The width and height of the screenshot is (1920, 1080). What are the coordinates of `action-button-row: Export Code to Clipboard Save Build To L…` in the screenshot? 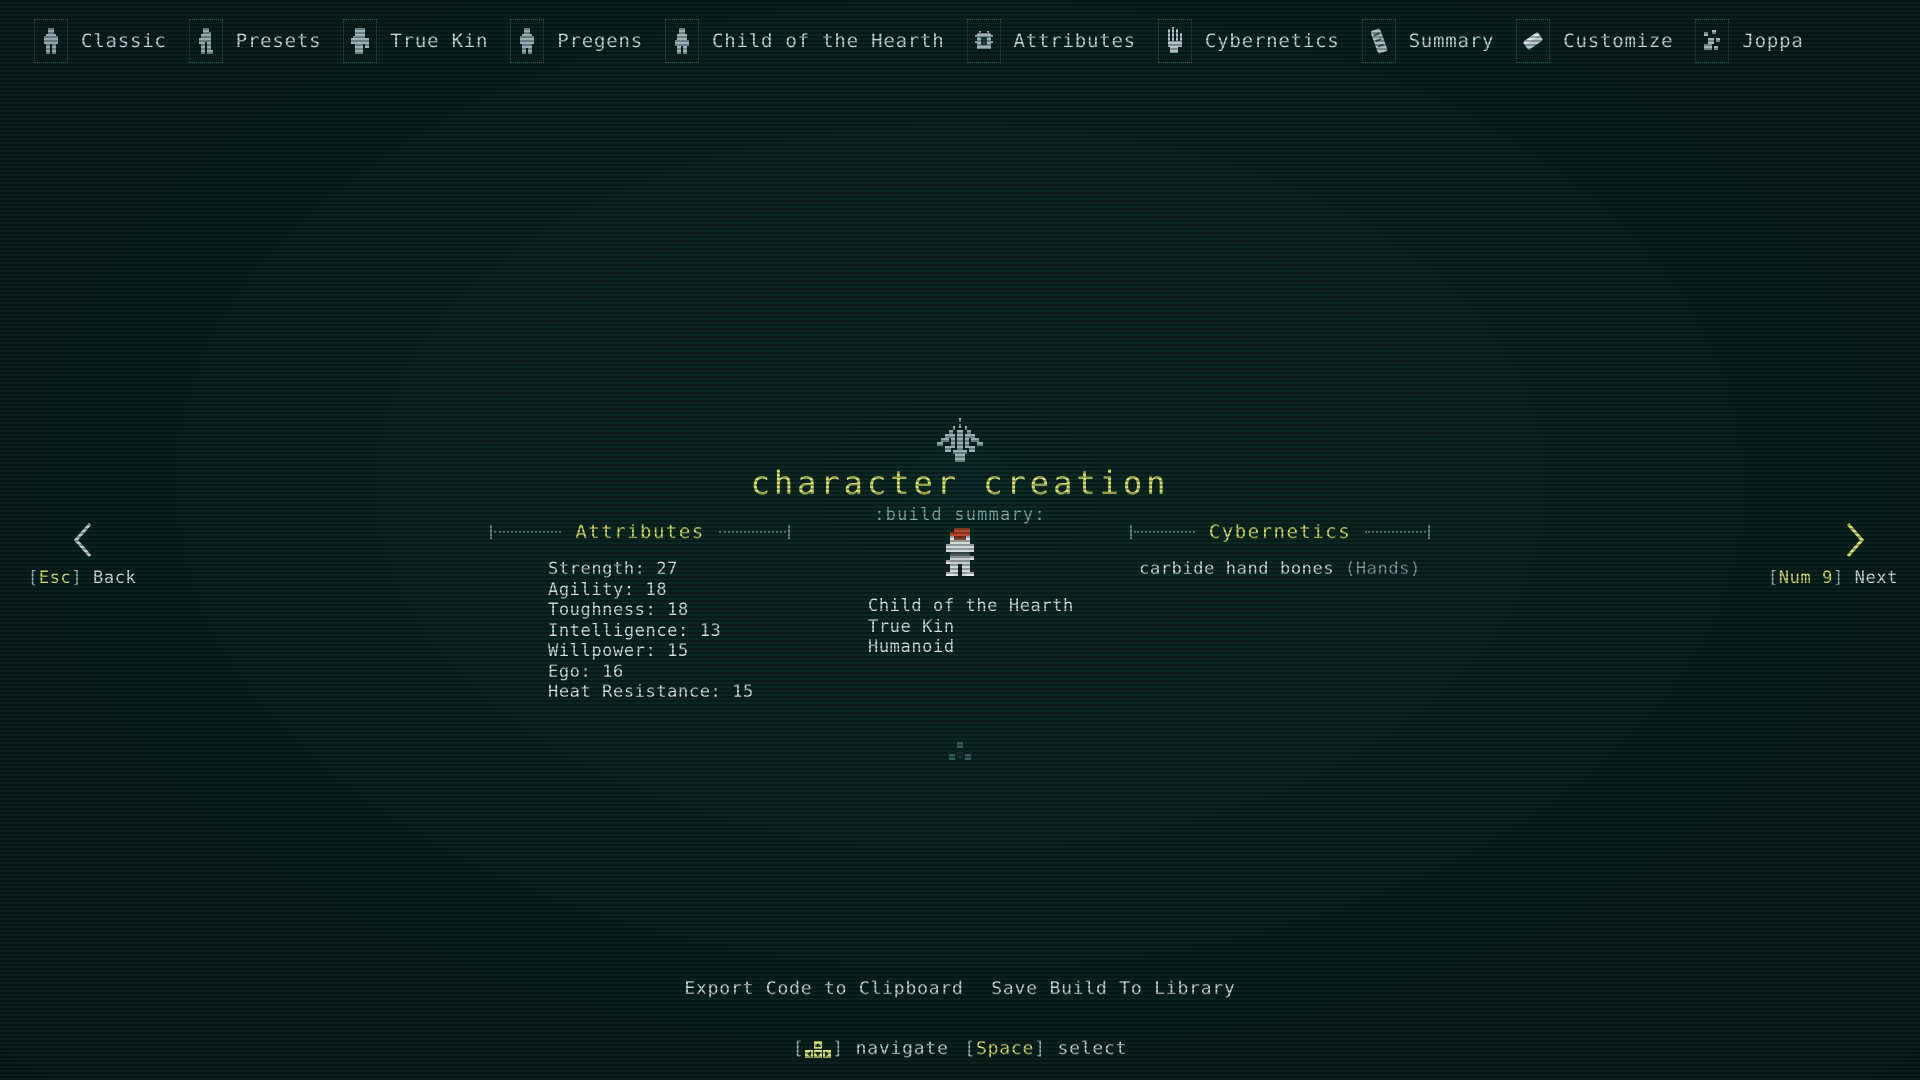 It's located at (960, 988).